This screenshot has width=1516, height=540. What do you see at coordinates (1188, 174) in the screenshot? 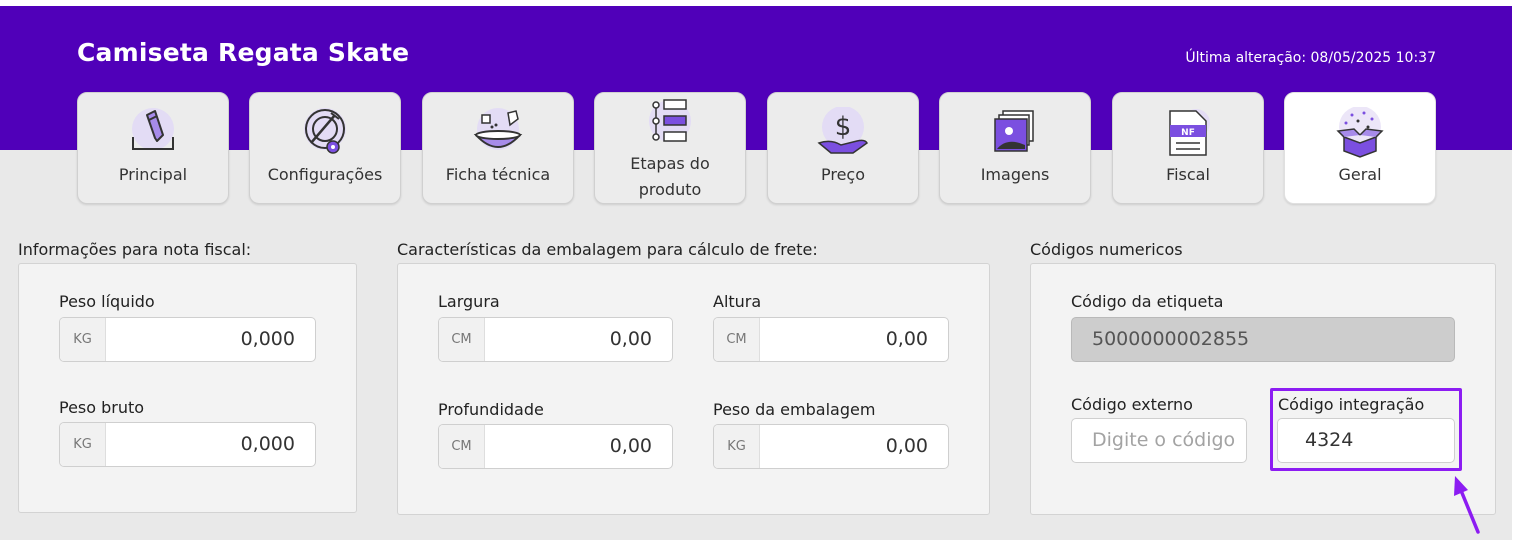
I see `tab-label: Fiscal` at bounding box center [1188, 174].